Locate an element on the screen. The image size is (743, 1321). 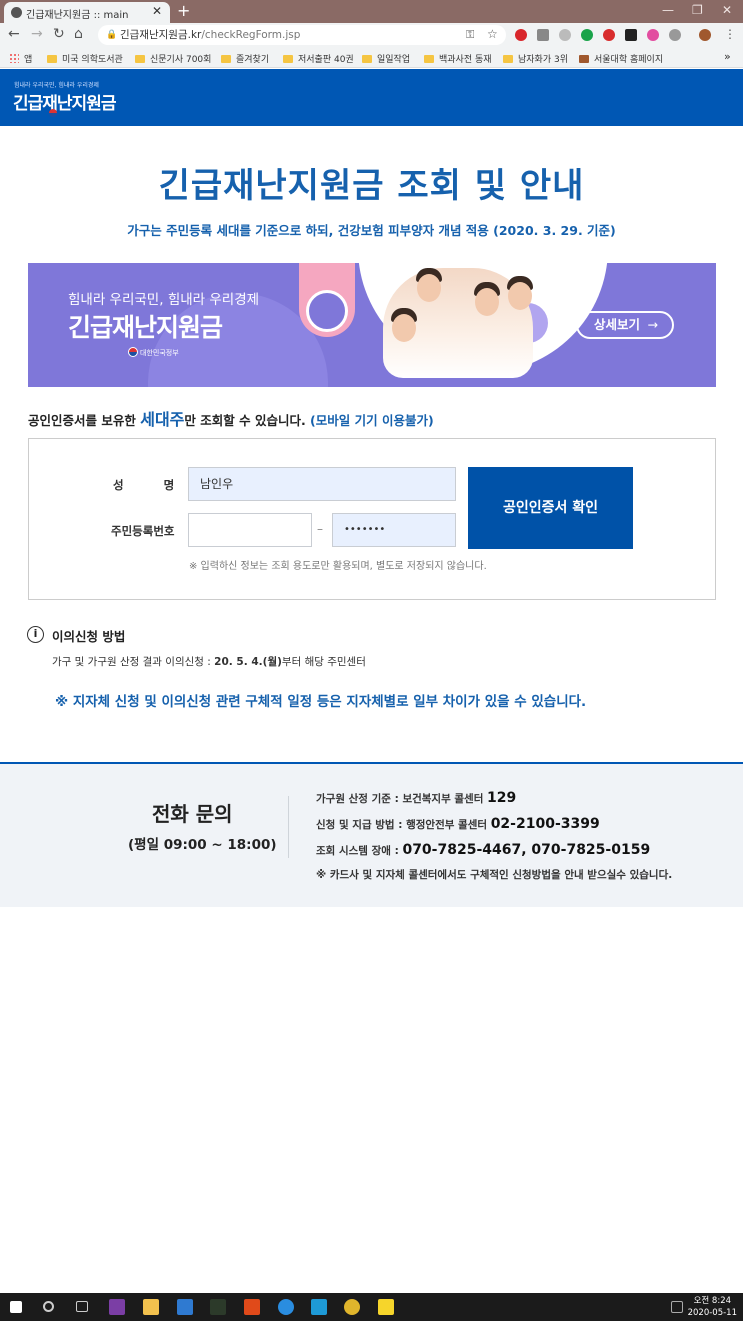
cube-icon is located at coordinates (631, 35).